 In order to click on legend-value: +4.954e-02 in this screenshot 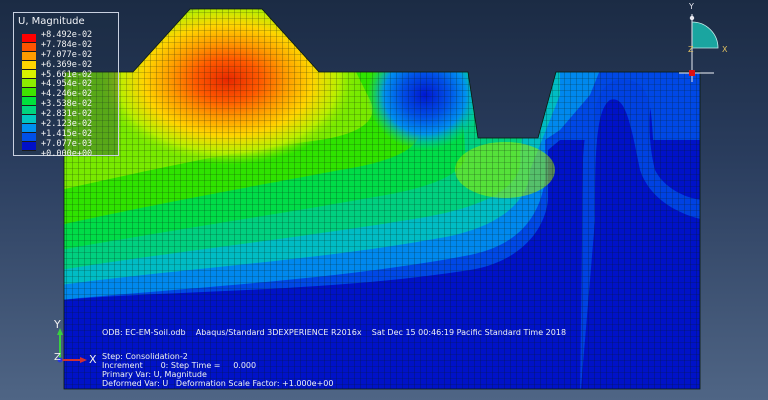, I will do `click(67, 84)`.